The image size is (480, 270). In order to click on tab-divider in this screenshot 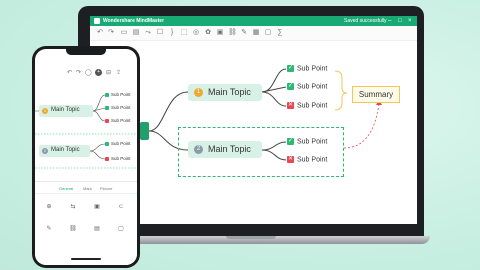, I will do `click(86, 193)`.